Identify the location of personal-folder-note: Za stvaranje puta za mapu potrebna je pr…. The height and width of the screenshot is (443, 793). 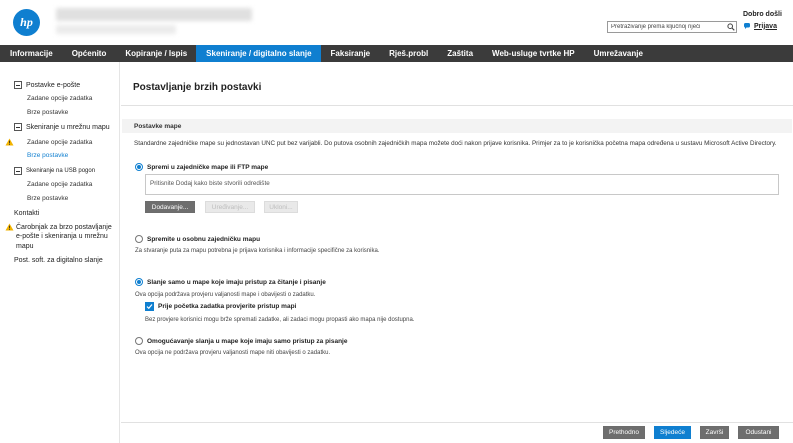
(257, 251).